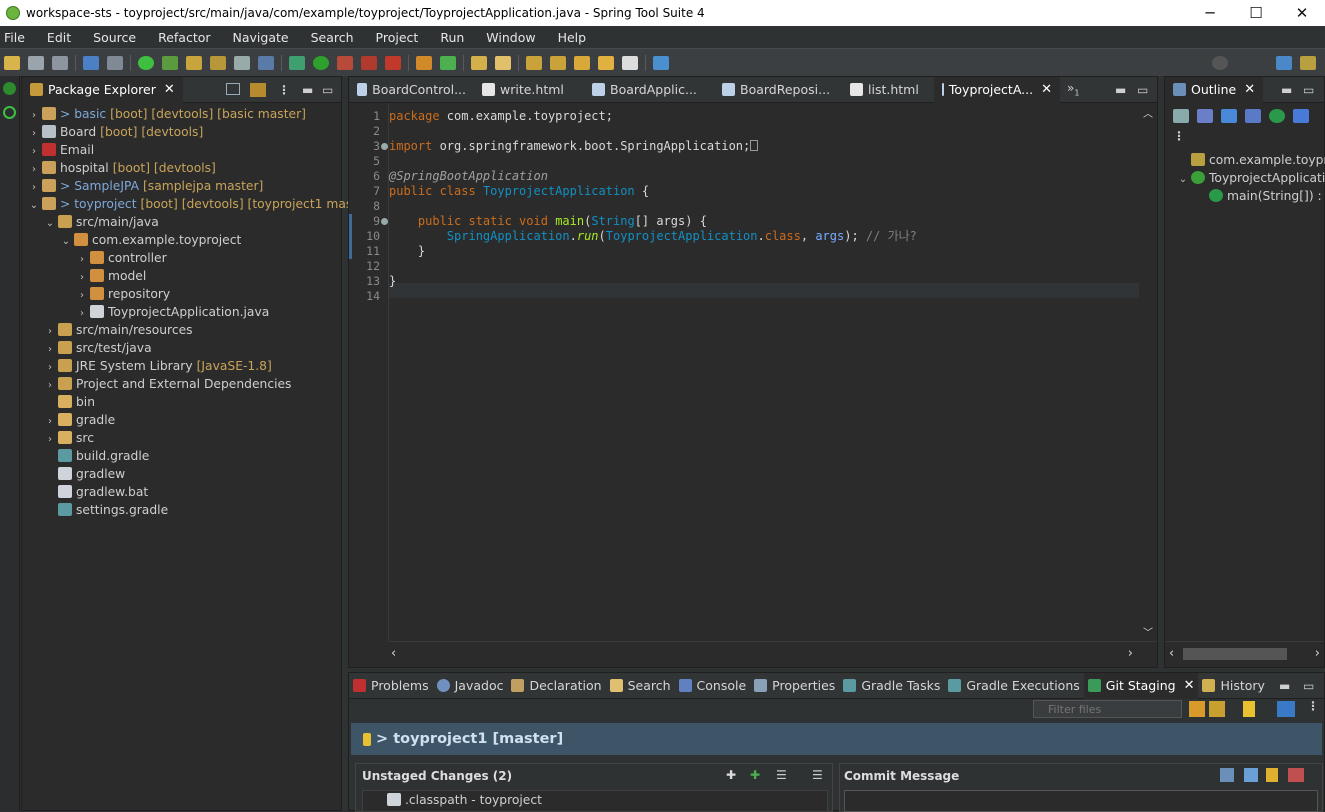 The height and width of the screenshot is (812, 1325). Describe the element at coordinates (1251, 775) in the screenshot. I see `signoff-icon` at that location.